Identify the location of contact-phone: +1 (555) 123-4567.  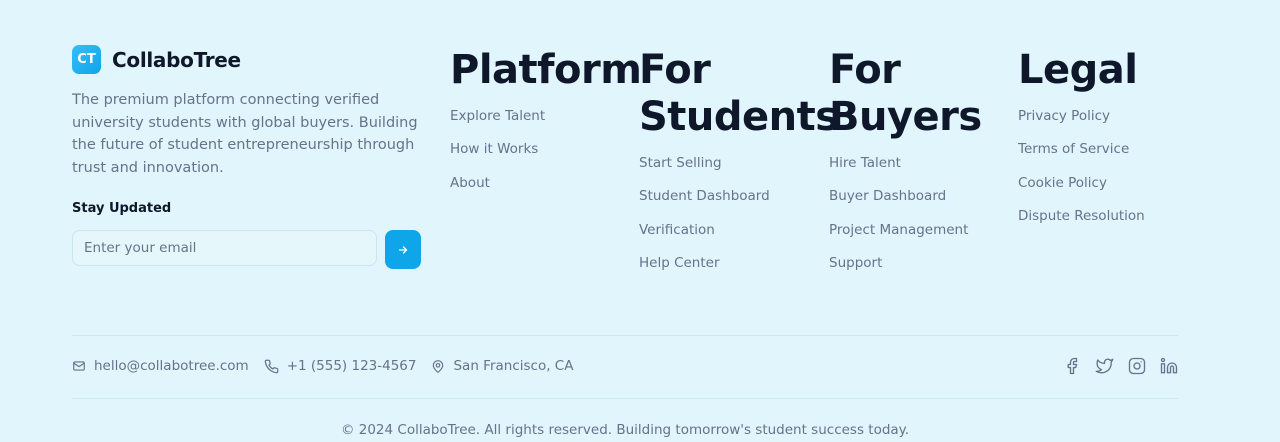
(340, 366).